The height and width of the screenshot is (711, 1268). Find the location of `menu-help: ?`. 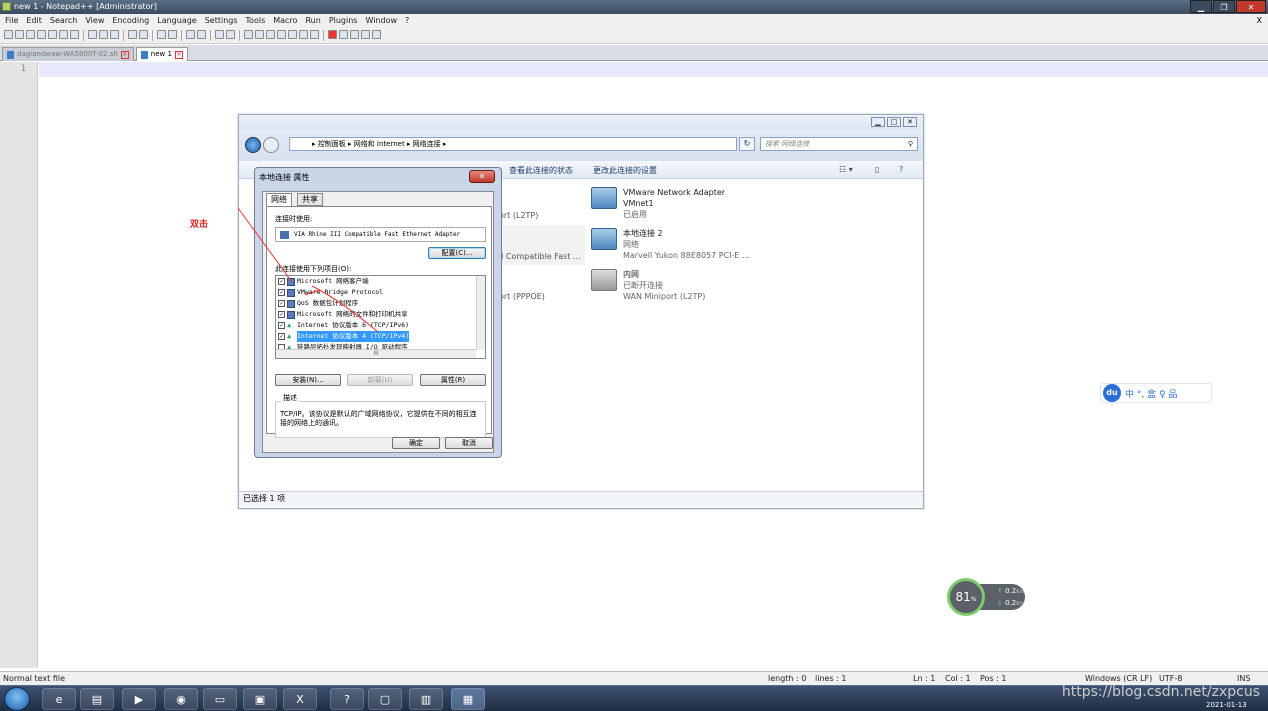

menu-help: ? is located at coordinates (407, 20).